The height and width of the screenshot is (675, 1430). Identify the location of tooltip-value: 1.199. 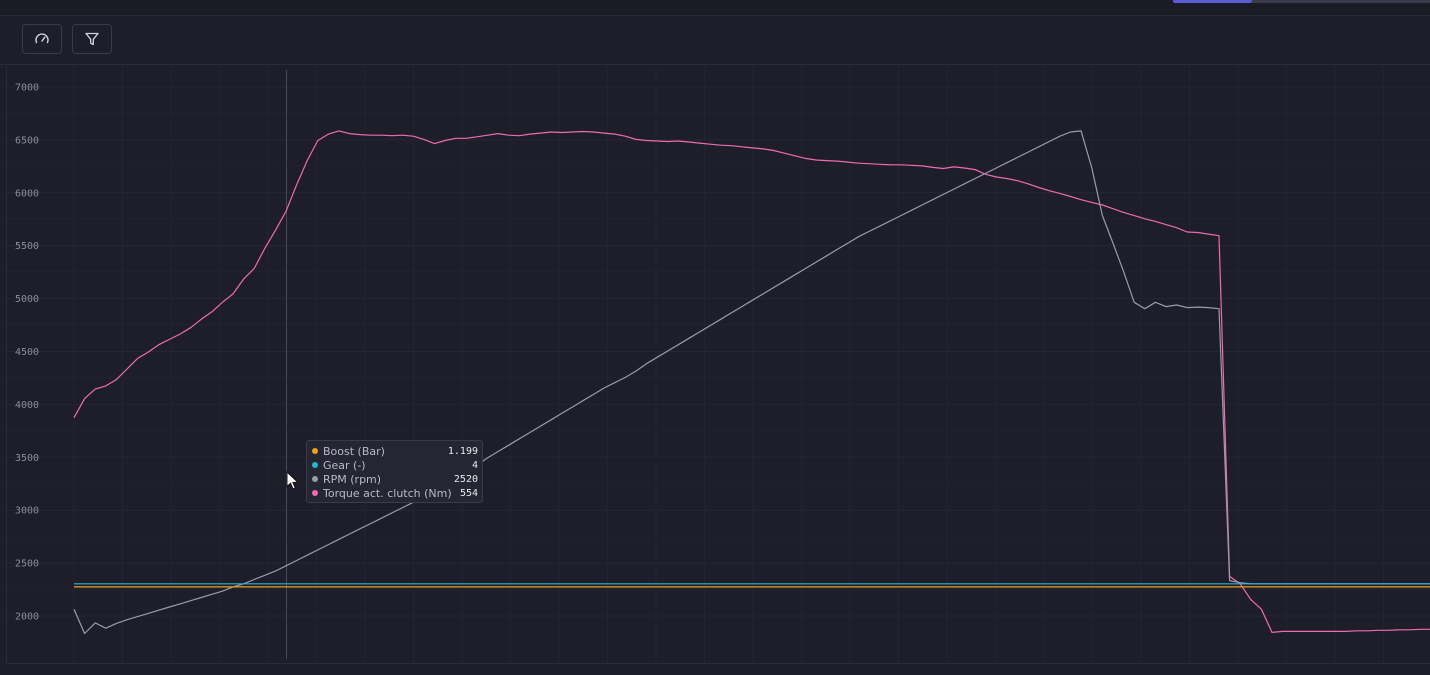
(462, 451).